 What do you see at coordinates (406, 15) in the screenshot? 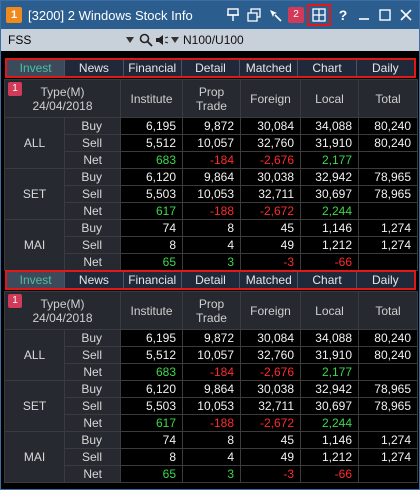
I see `close-icon` at bounding box center [406, 15].